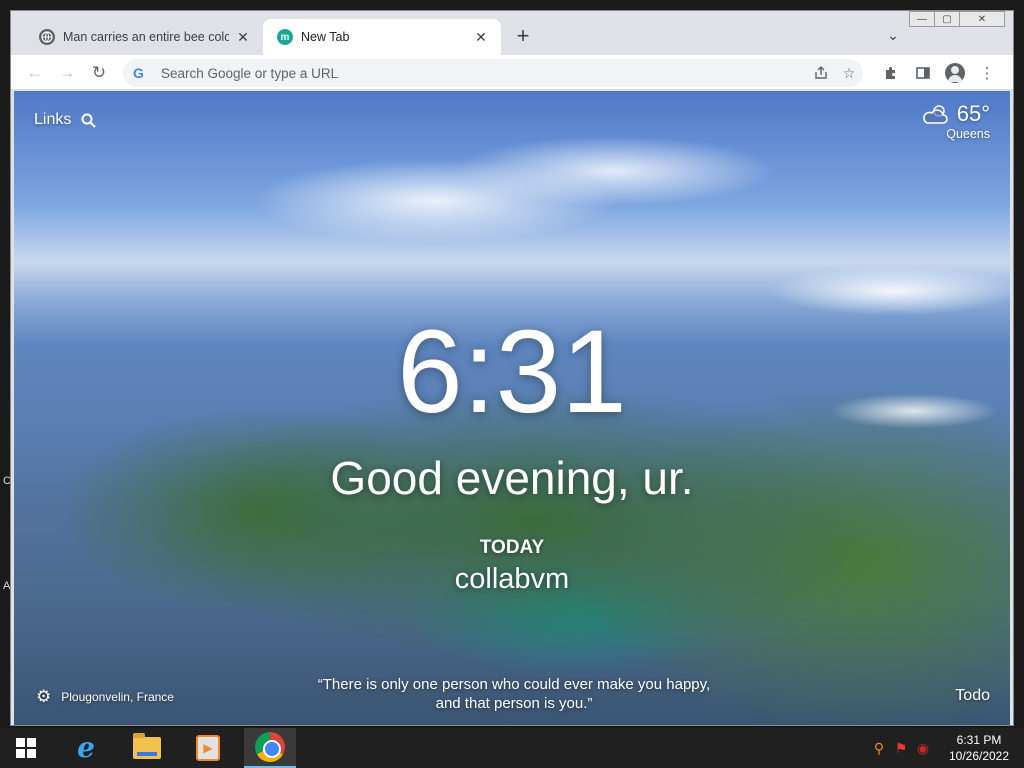  I want to click on address-input: Search Google or type a URL, so click(484, 73).